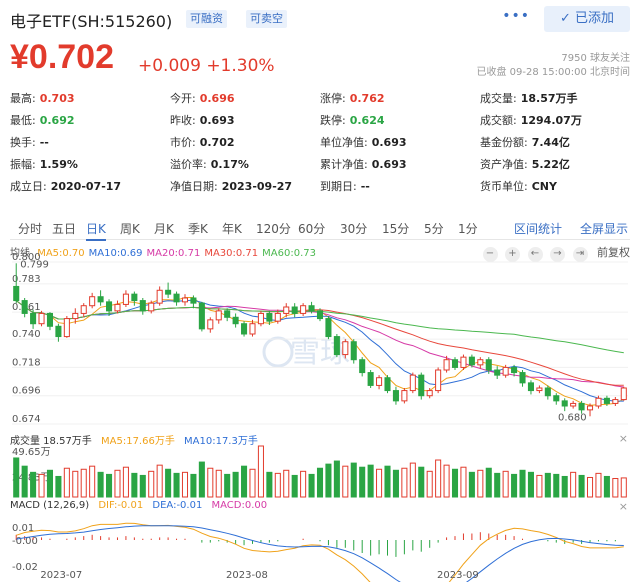 The width and height of the screenshot is (640, 582). What do you see at coordinates (395, 228) in the screenshot?
I see `tab-15分: 15分` at bounding box center [395, 228].